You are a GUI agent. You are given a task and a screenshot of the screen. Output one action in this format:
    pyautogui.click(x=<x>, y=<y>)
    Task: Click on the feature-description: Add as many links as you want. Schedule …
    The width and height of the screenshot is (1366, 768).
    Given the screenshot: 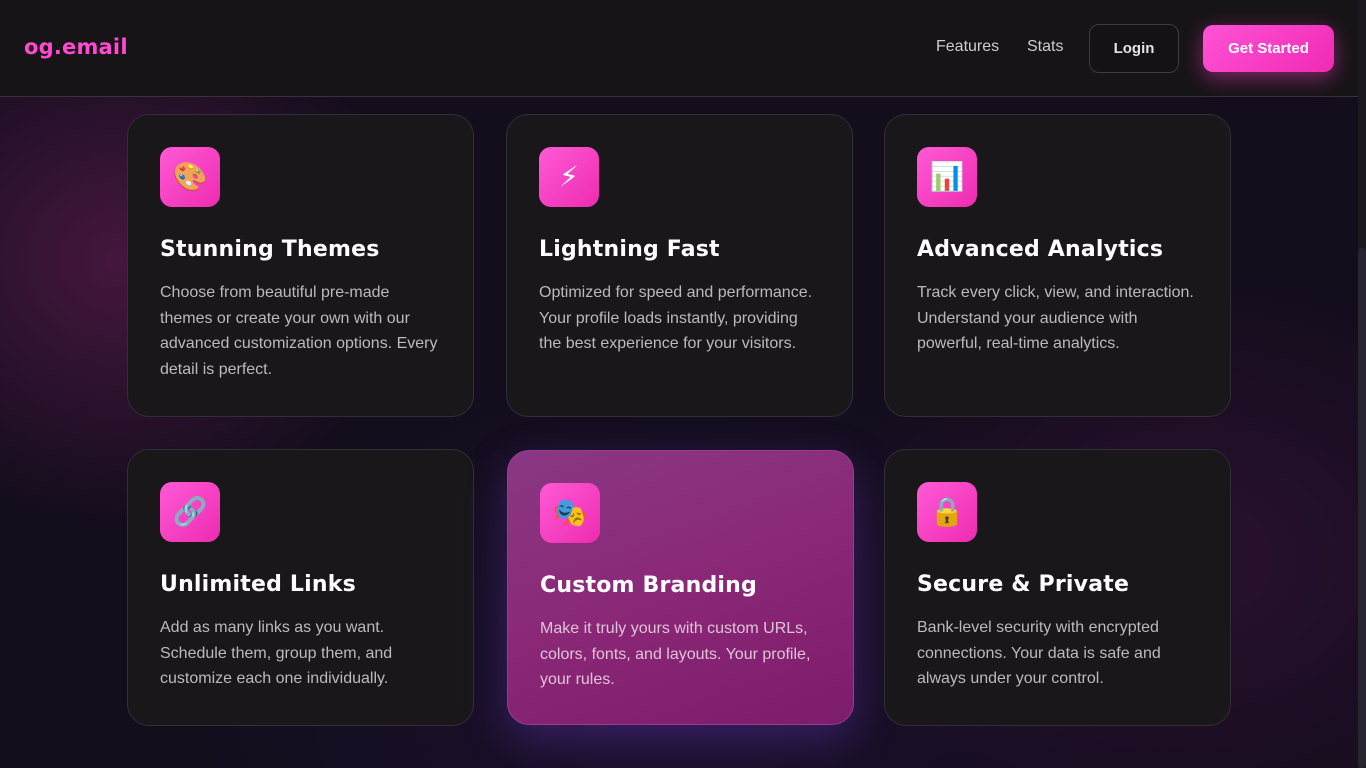 What is the action you would take?
    pyautogui.click(x=276, y=653)
    